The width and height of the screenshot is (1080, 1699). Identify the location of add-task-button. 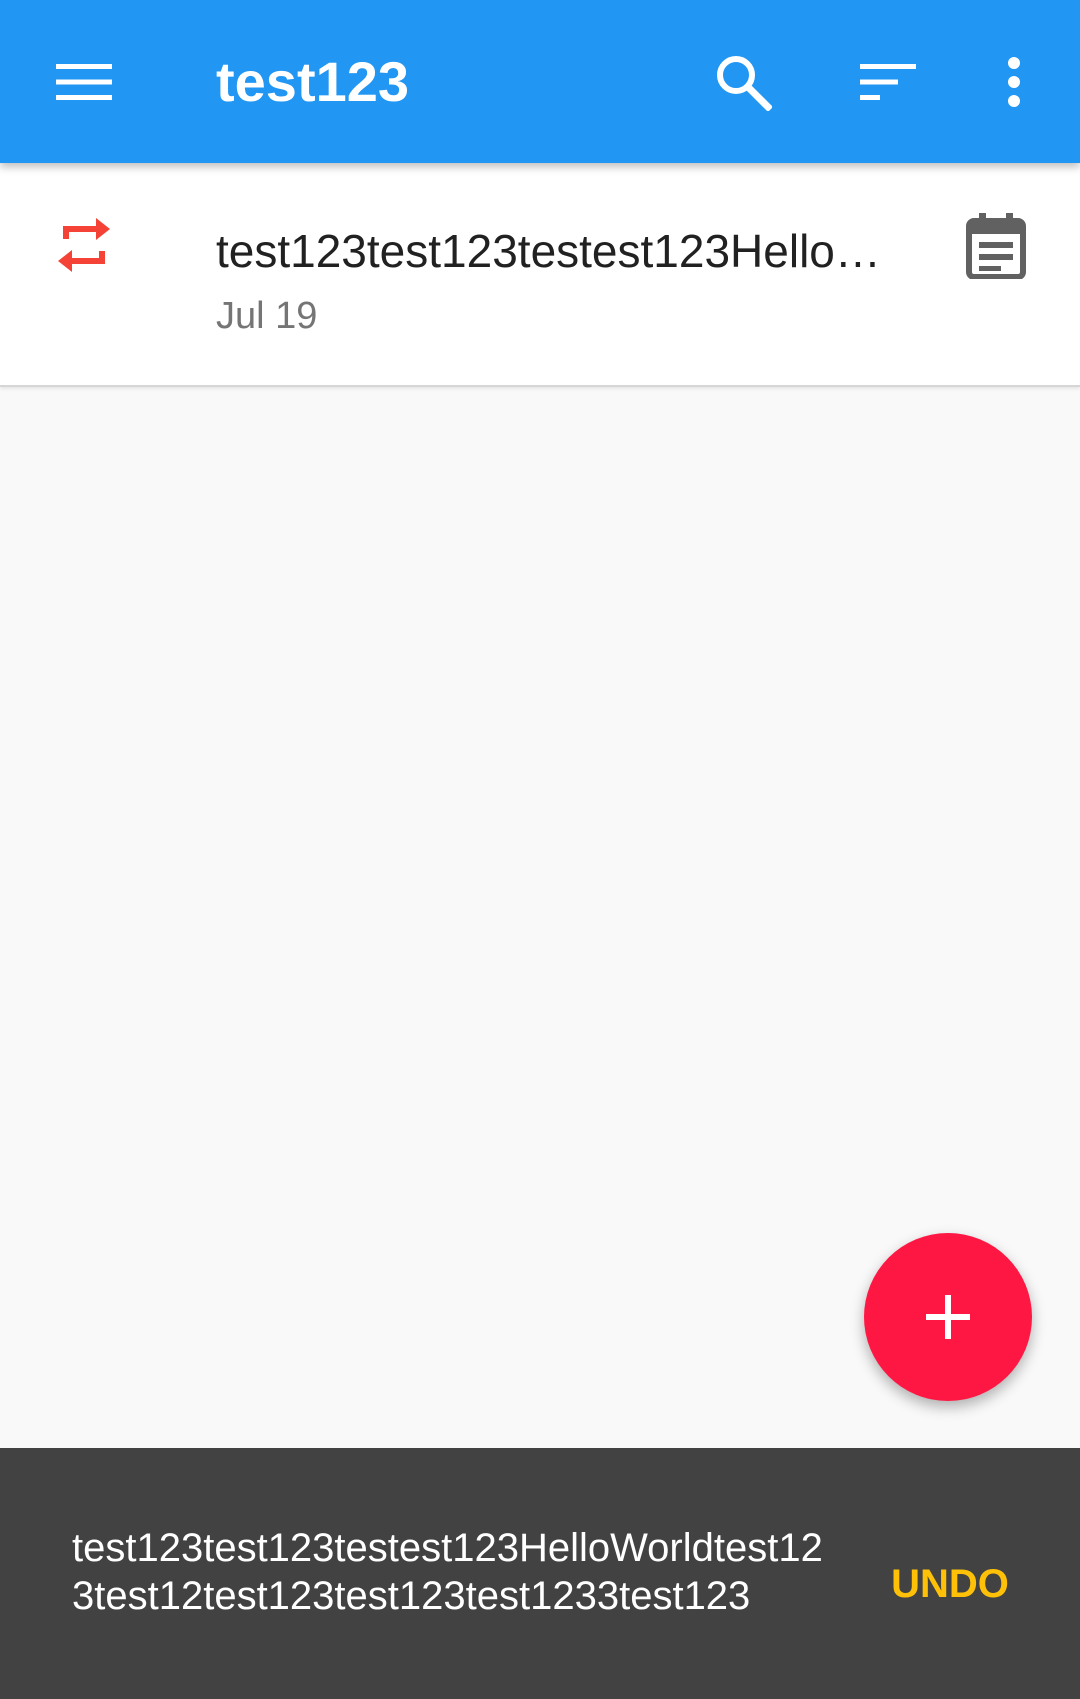
(948, 1317).